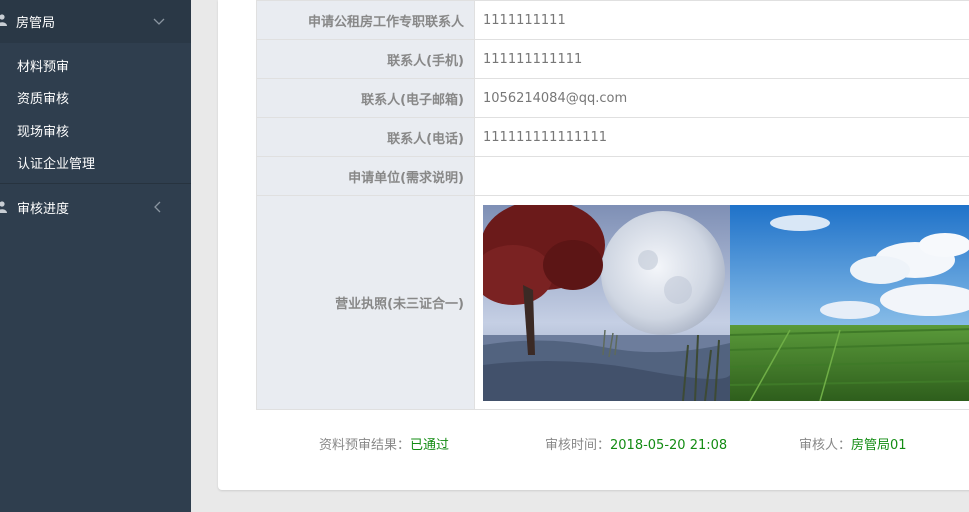 The image size is (969, 512). What do you see at coordinates (365, 20) in the screenshot?
I see `row-label: 申请公租房工作专职联系人` at bounding box center [365, 20].